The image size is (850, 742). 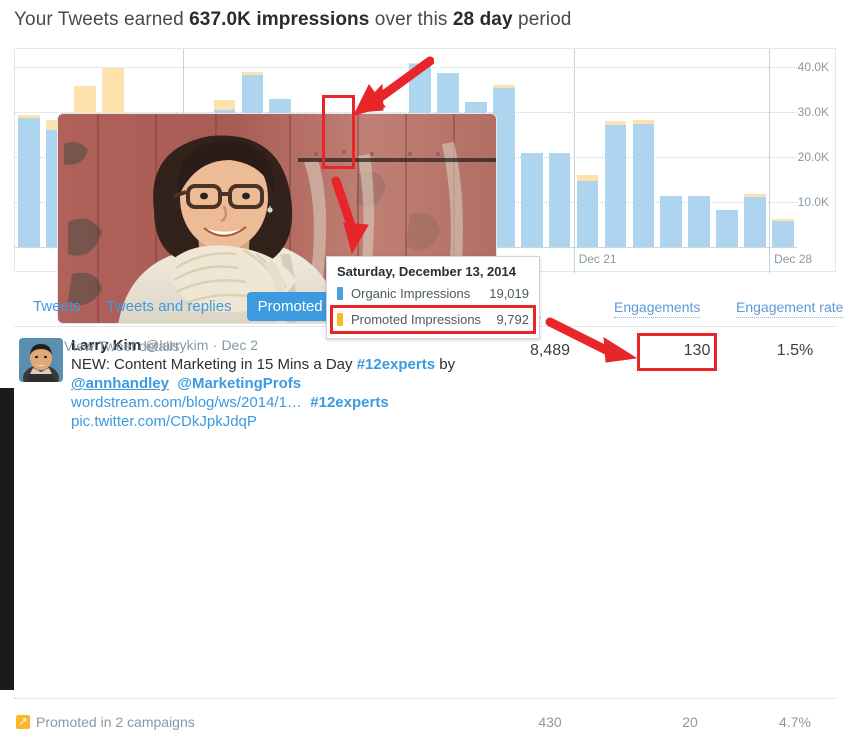 I want to click on tweet-pic-link-line: pic.twitter.com/CDkJpkJdqP, so click(x=281, y=421).